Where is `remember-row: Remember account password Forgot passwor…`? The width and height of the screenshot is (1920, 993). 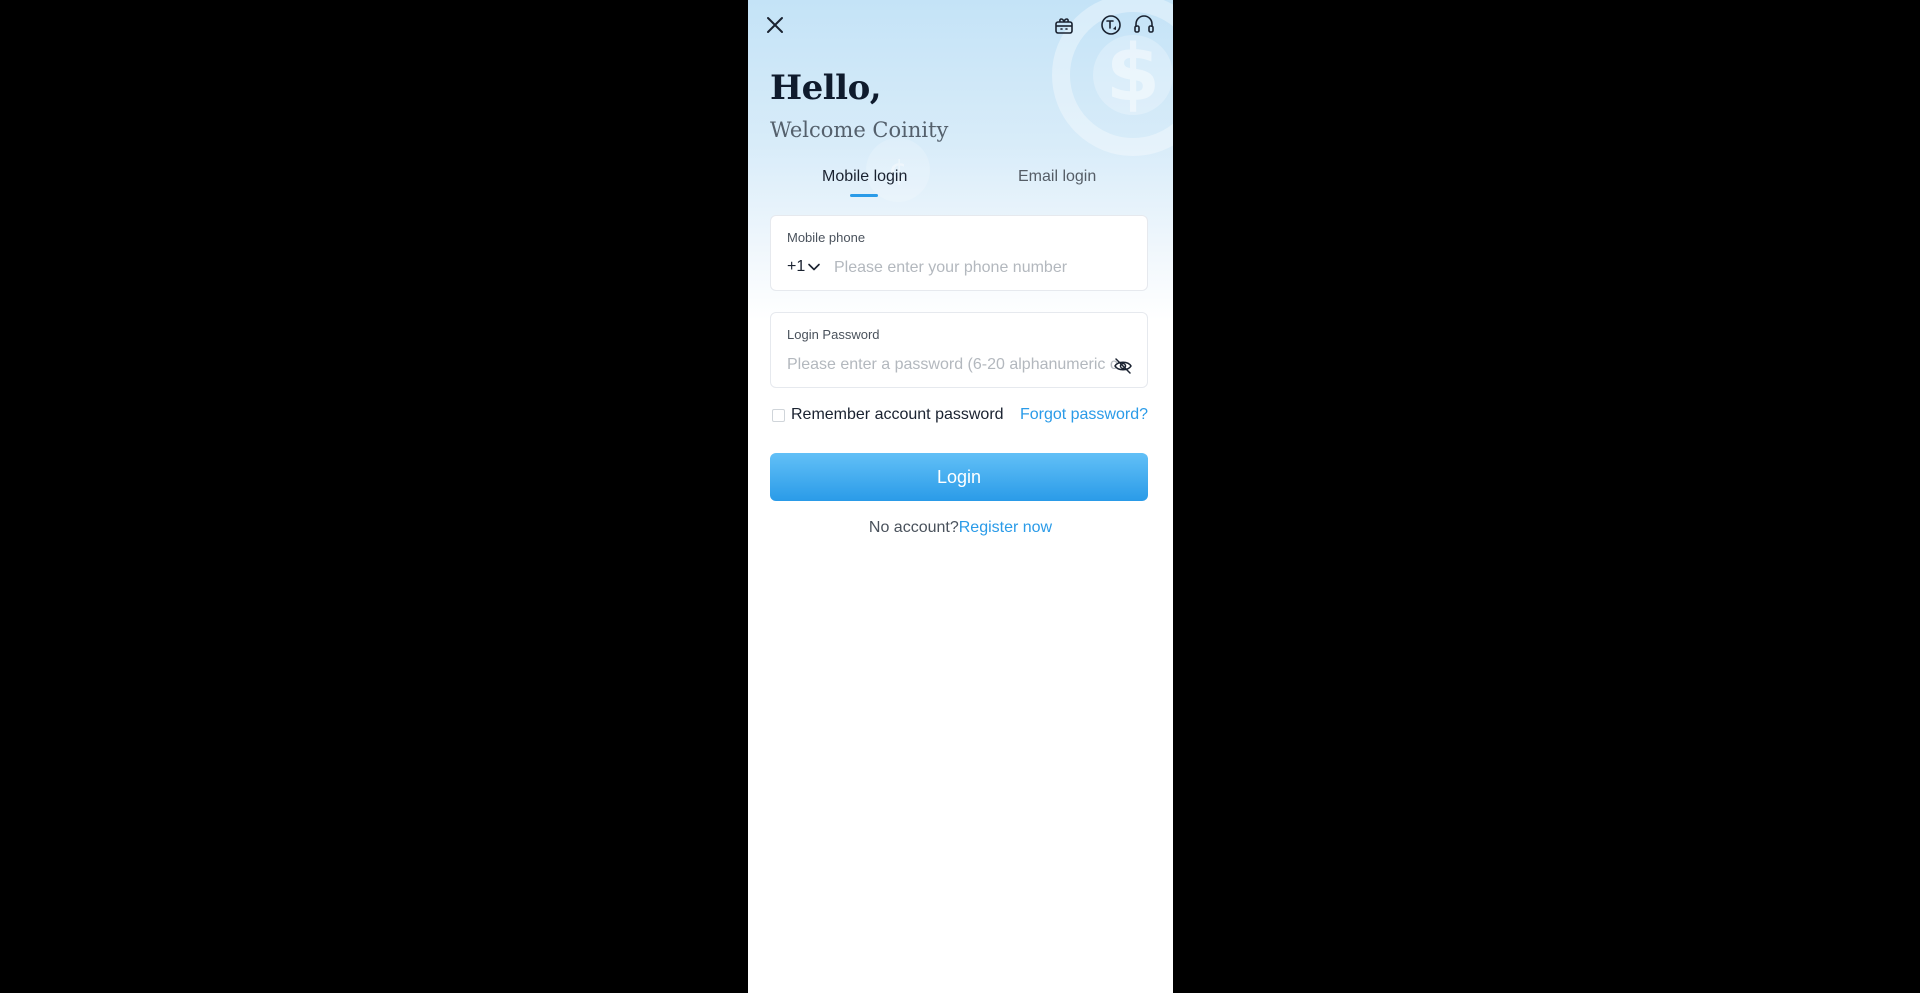 remember-row: Remember account password Forgot passwor… is located at coordinates (959, 416).